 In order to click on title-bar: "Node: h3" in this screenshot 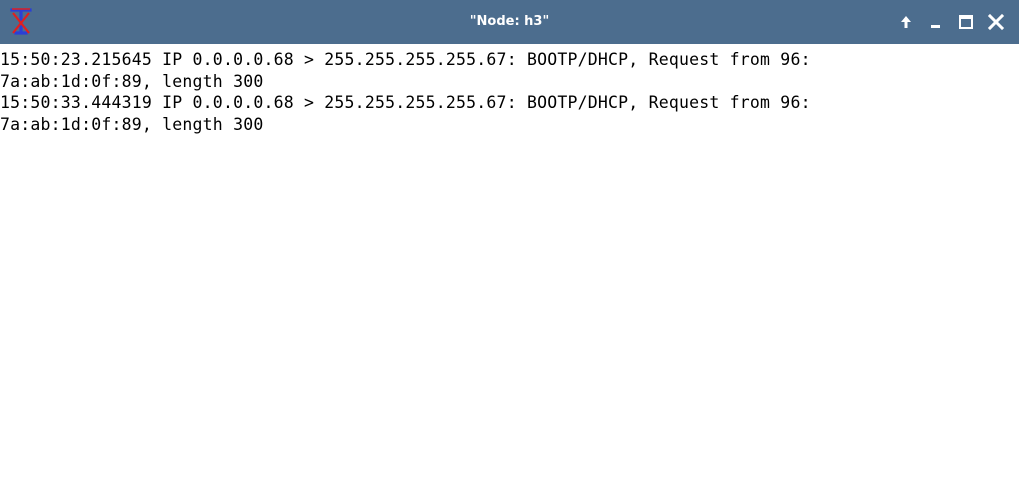, I will do `click(509, 22)`.